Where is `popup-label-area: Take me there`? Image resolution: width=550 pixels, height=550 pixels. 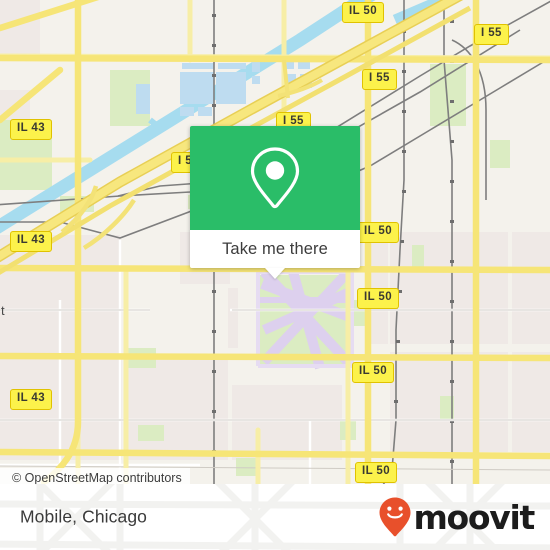 popup-label-area: Take me there is located at coordinates (275, 254).